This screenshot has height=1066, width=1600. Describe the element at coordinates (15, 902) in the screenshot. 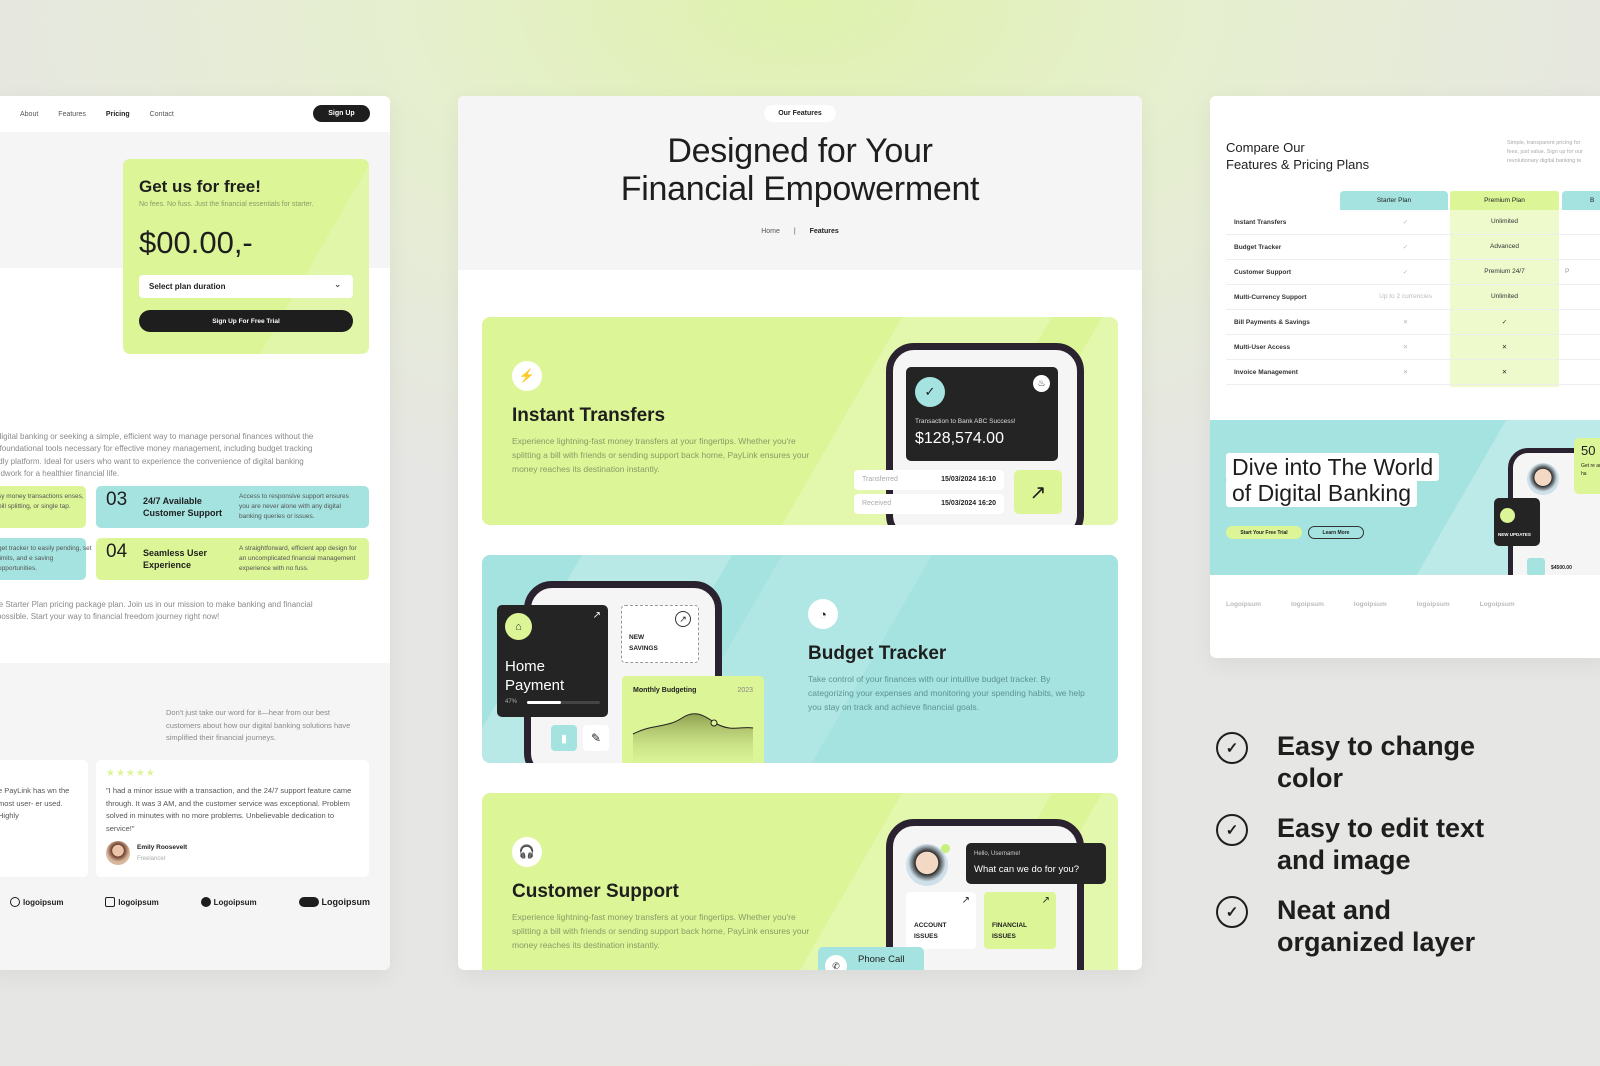

I see `logo-icon` at that location.